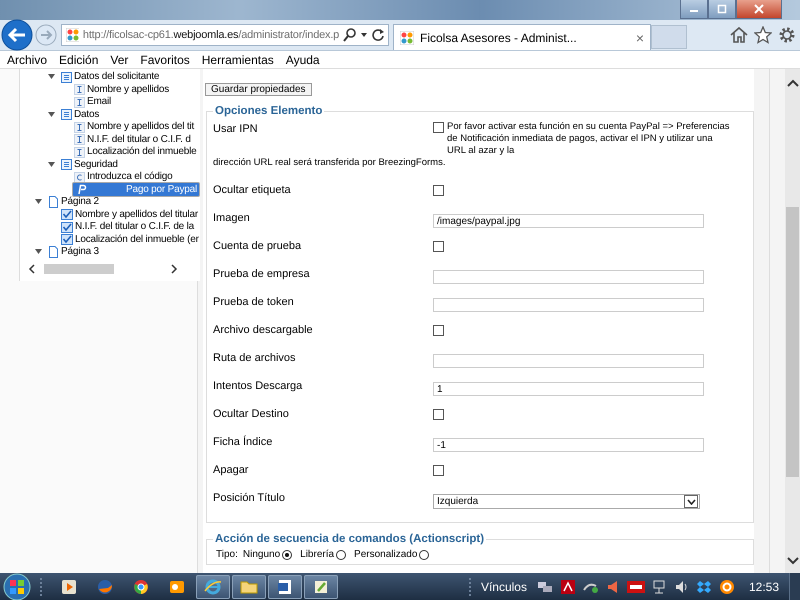 The width and height of the screenshot is (800, 600). Describe the element at coordinates (568, 221) in the screenshot. I see `text-field: /images/paypal.jpg` at that location.